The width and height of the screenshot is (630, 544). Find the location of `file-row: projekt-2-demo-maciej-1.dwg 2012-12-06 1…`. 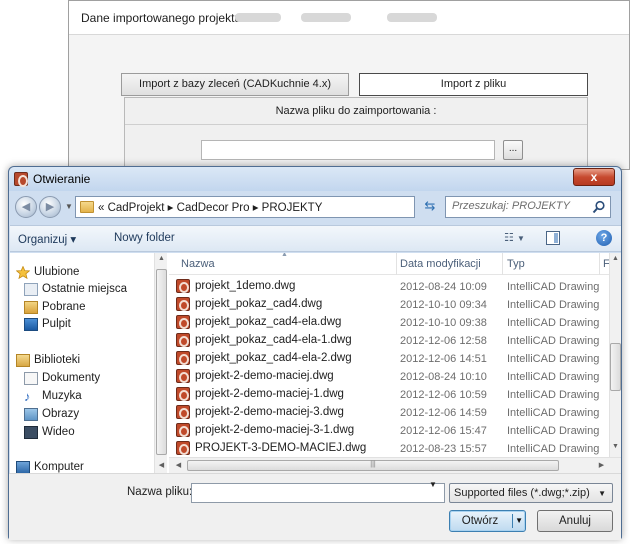

file-row: projekt-2-demo-maciej-1.dwg 2012-12-06 1… is located at coordinates (389, 394).